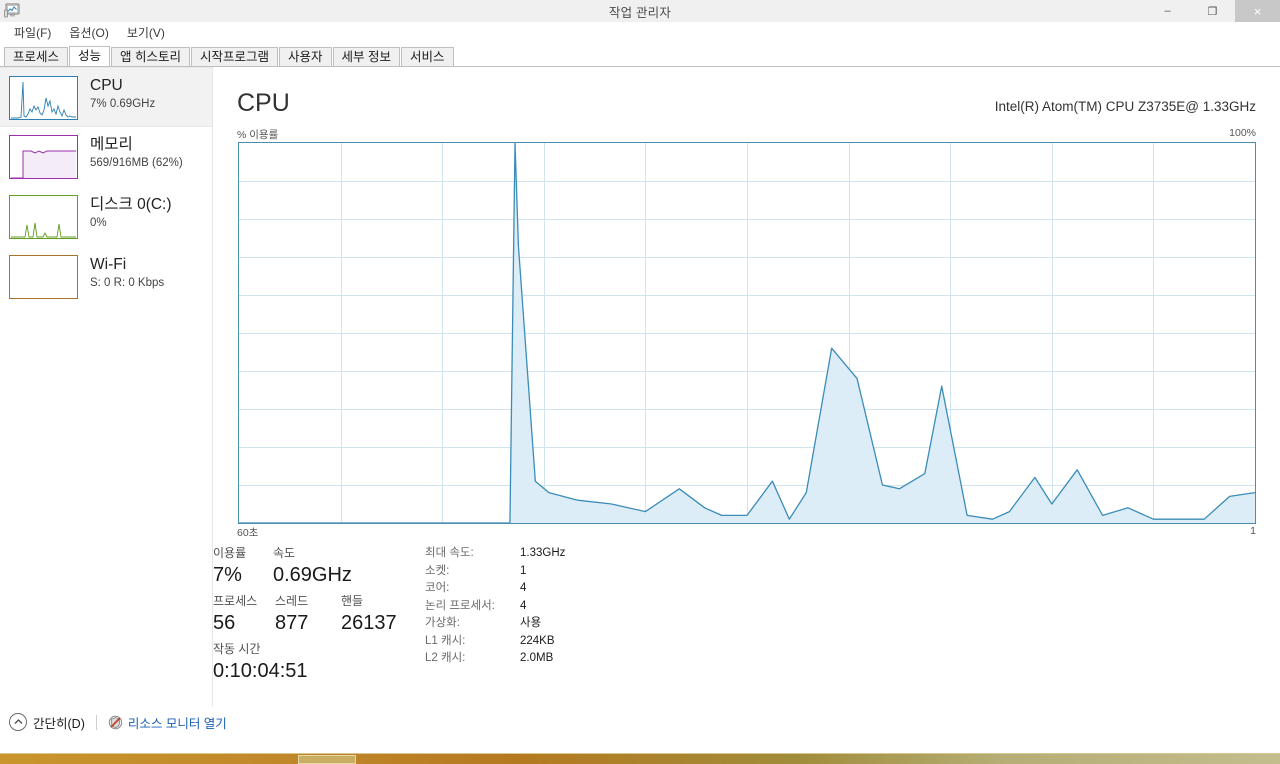 The height and width of the screenshot is (764, 1280). I want to click on stat-utilization: 이용률 7%, so click(243, 567).